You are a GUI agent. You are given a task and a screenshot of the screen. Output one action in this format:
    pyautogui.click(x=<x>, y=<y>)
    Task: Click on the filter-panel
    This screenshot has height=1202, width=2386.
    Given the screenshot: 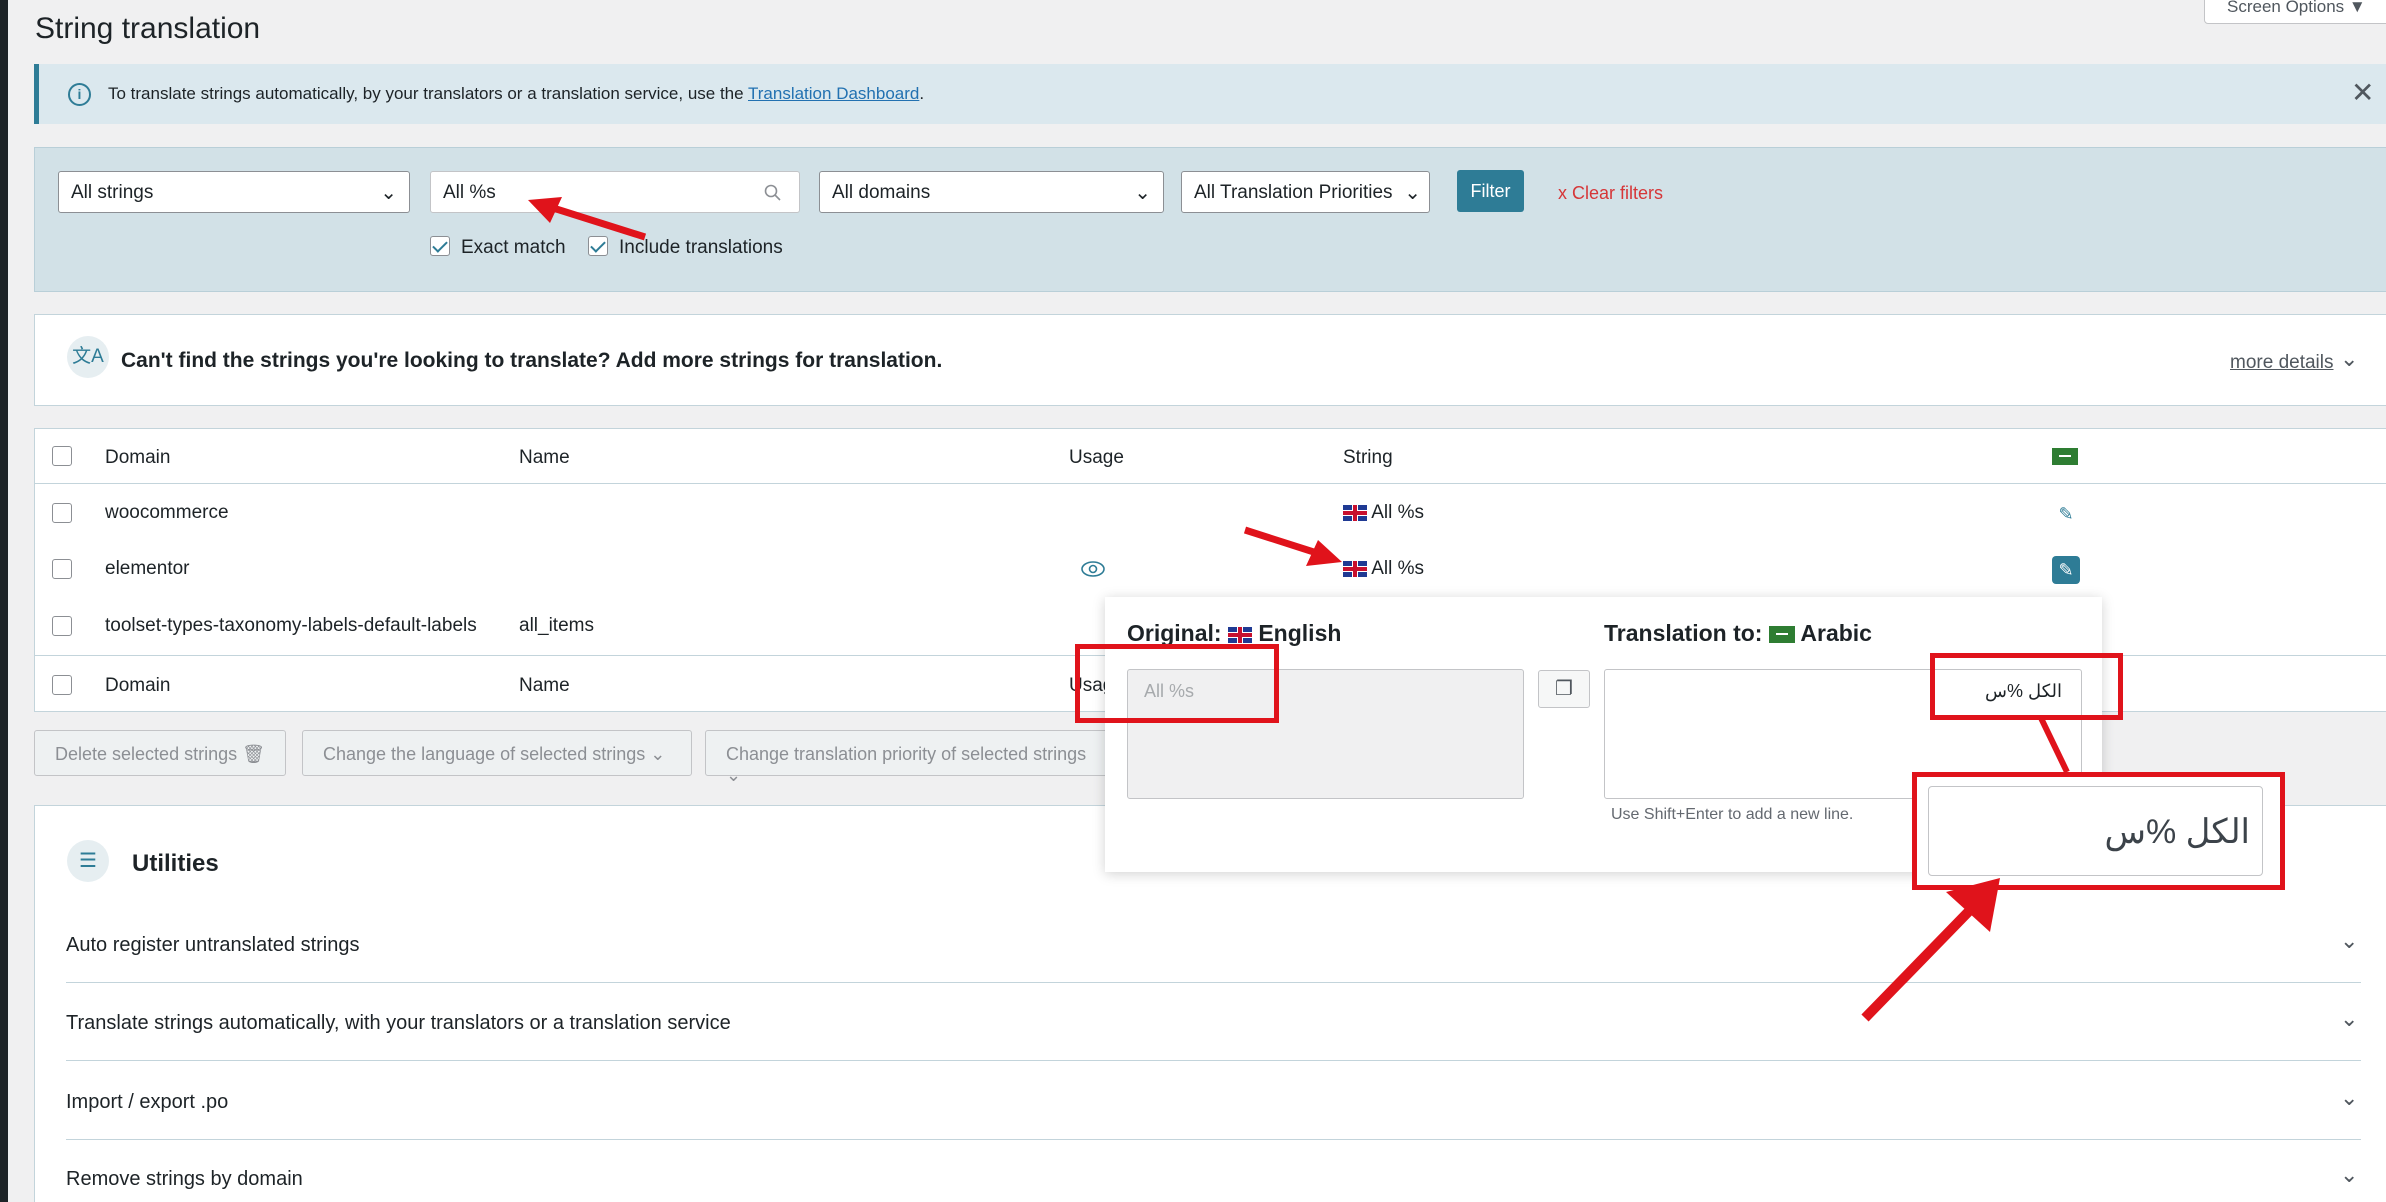 What is the action you would take?
    pyautogui.click(x=1210, y=219)
    